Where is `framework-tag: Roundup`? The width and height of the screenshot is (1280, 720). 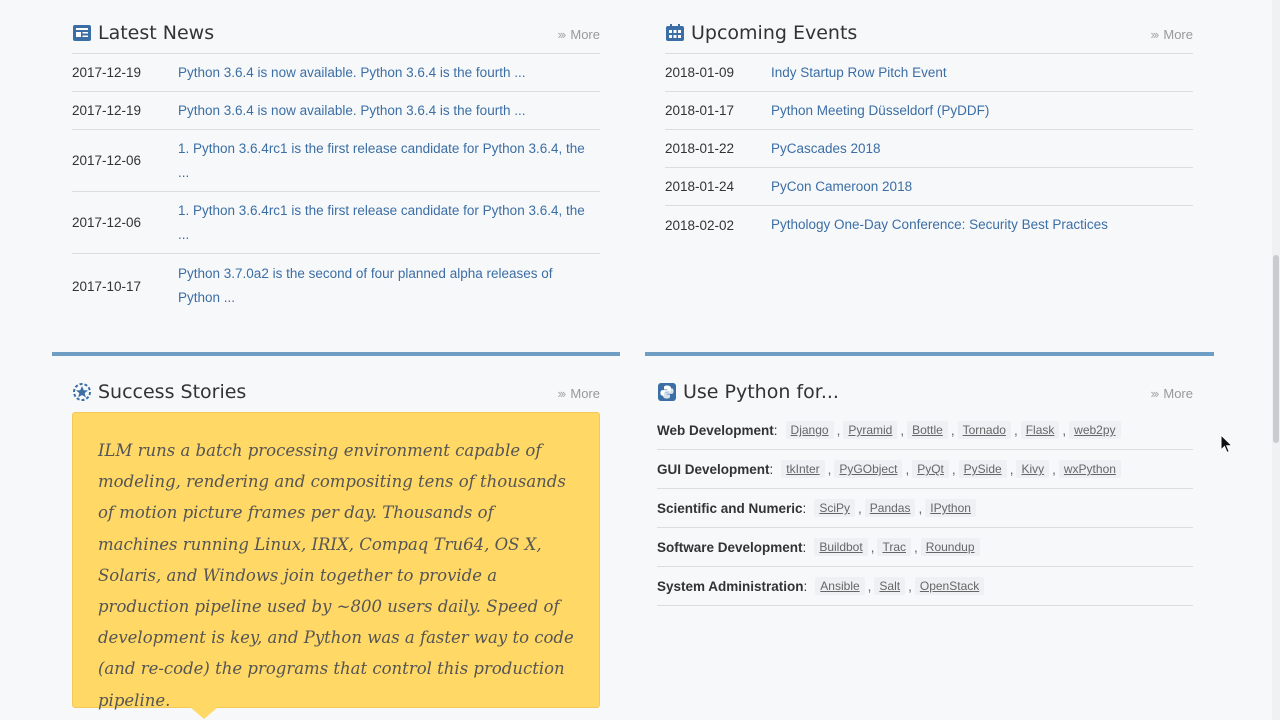 framework-tag: Roundup is located at coordinates (950, 547).